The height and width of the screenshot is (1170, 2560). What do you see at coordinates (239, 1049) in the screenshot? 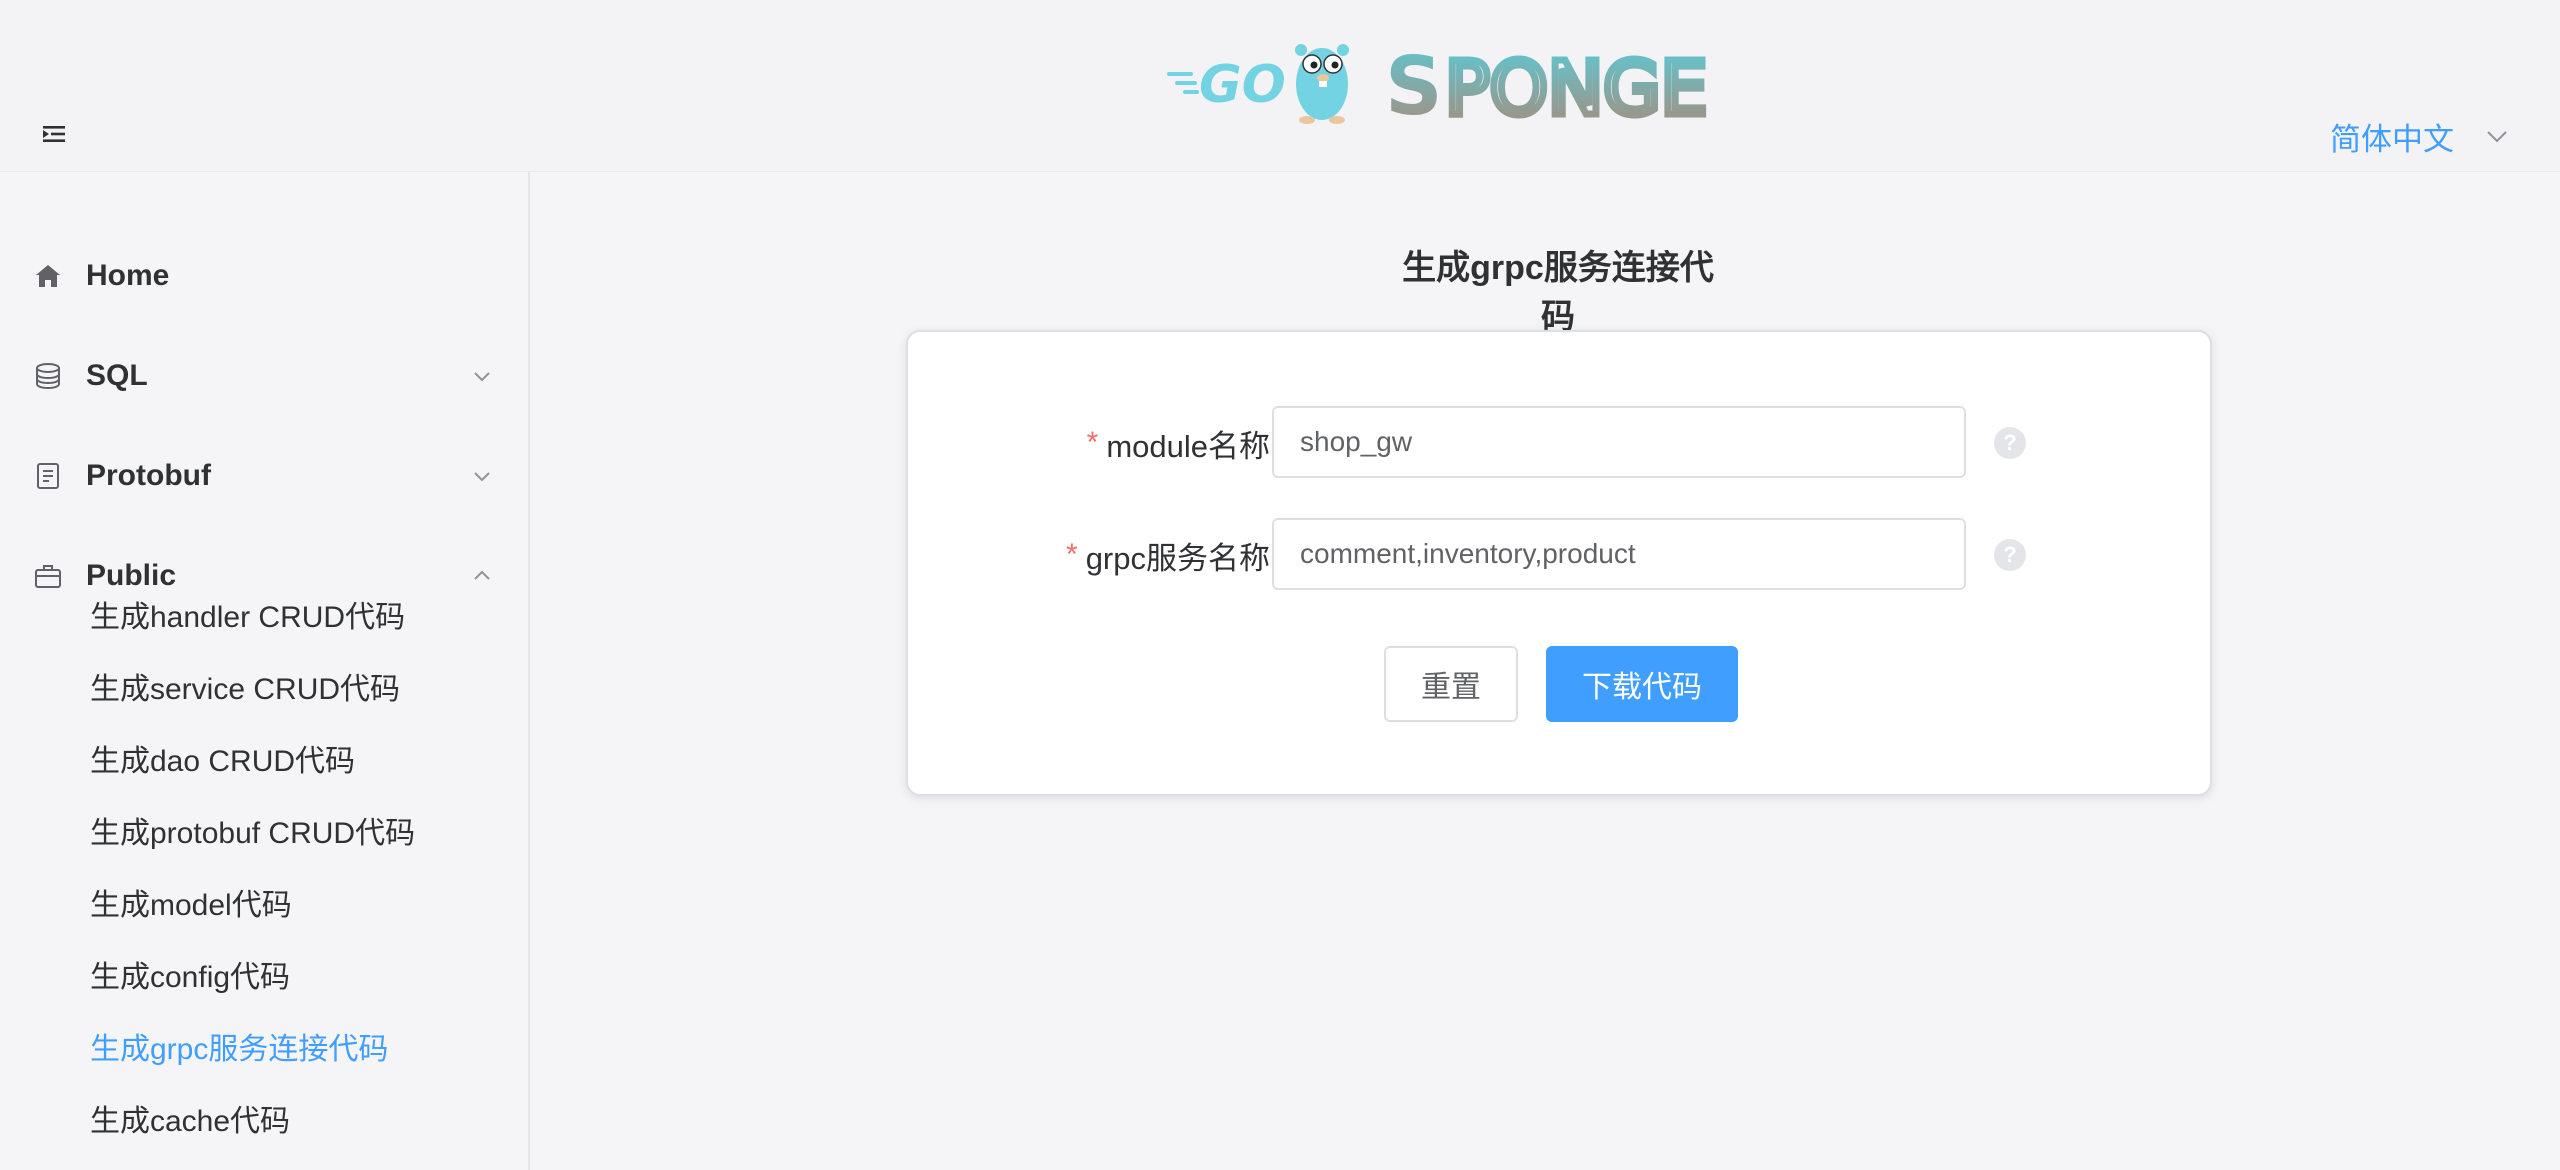
I see `sidebar-subitem-label: 生成grpc服务连接代码` at bounding box center [239, 1049].